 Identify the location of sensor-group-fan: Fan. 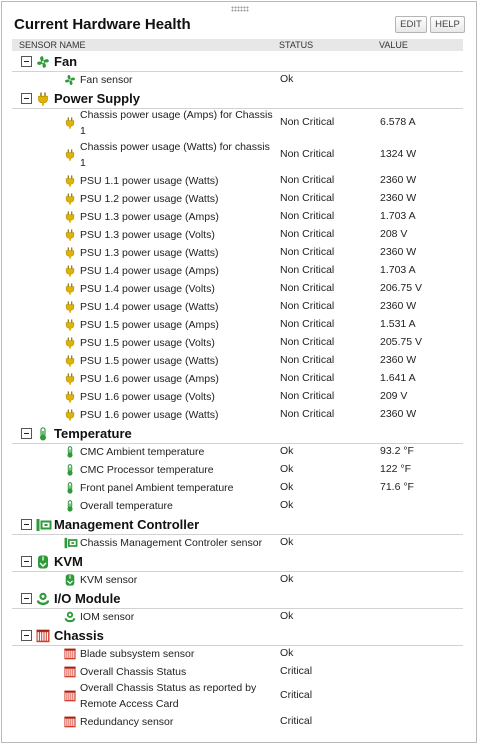
(237, 62).